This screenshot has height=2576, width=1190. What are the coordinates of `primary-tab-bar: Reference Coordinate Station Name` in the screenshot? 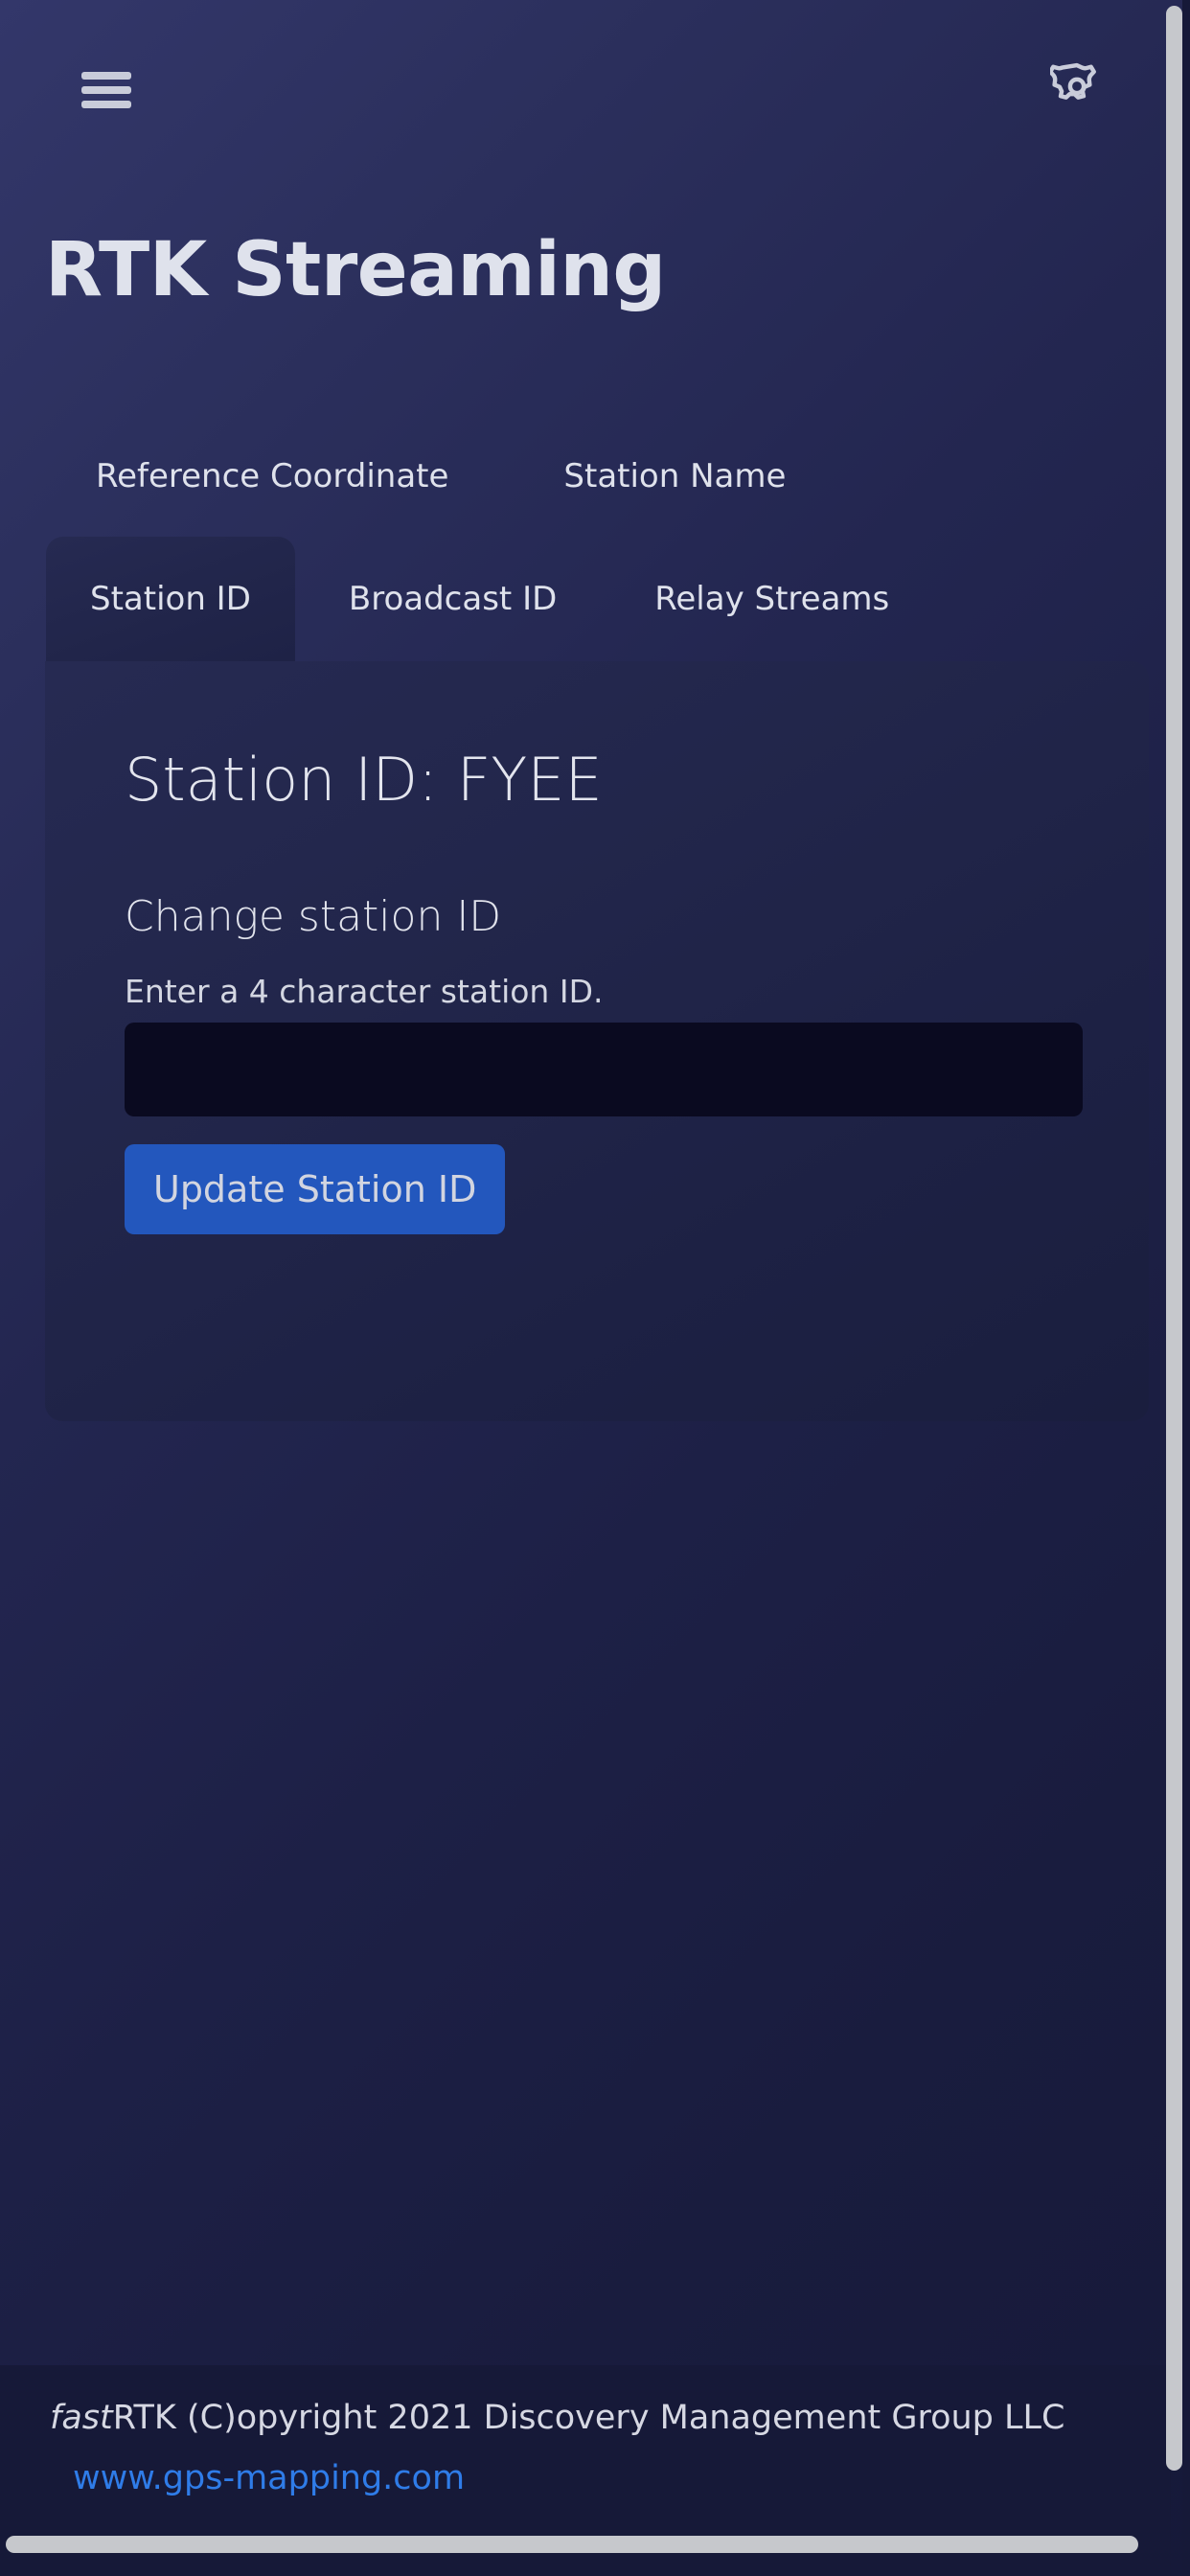 It's located at (586, 476).